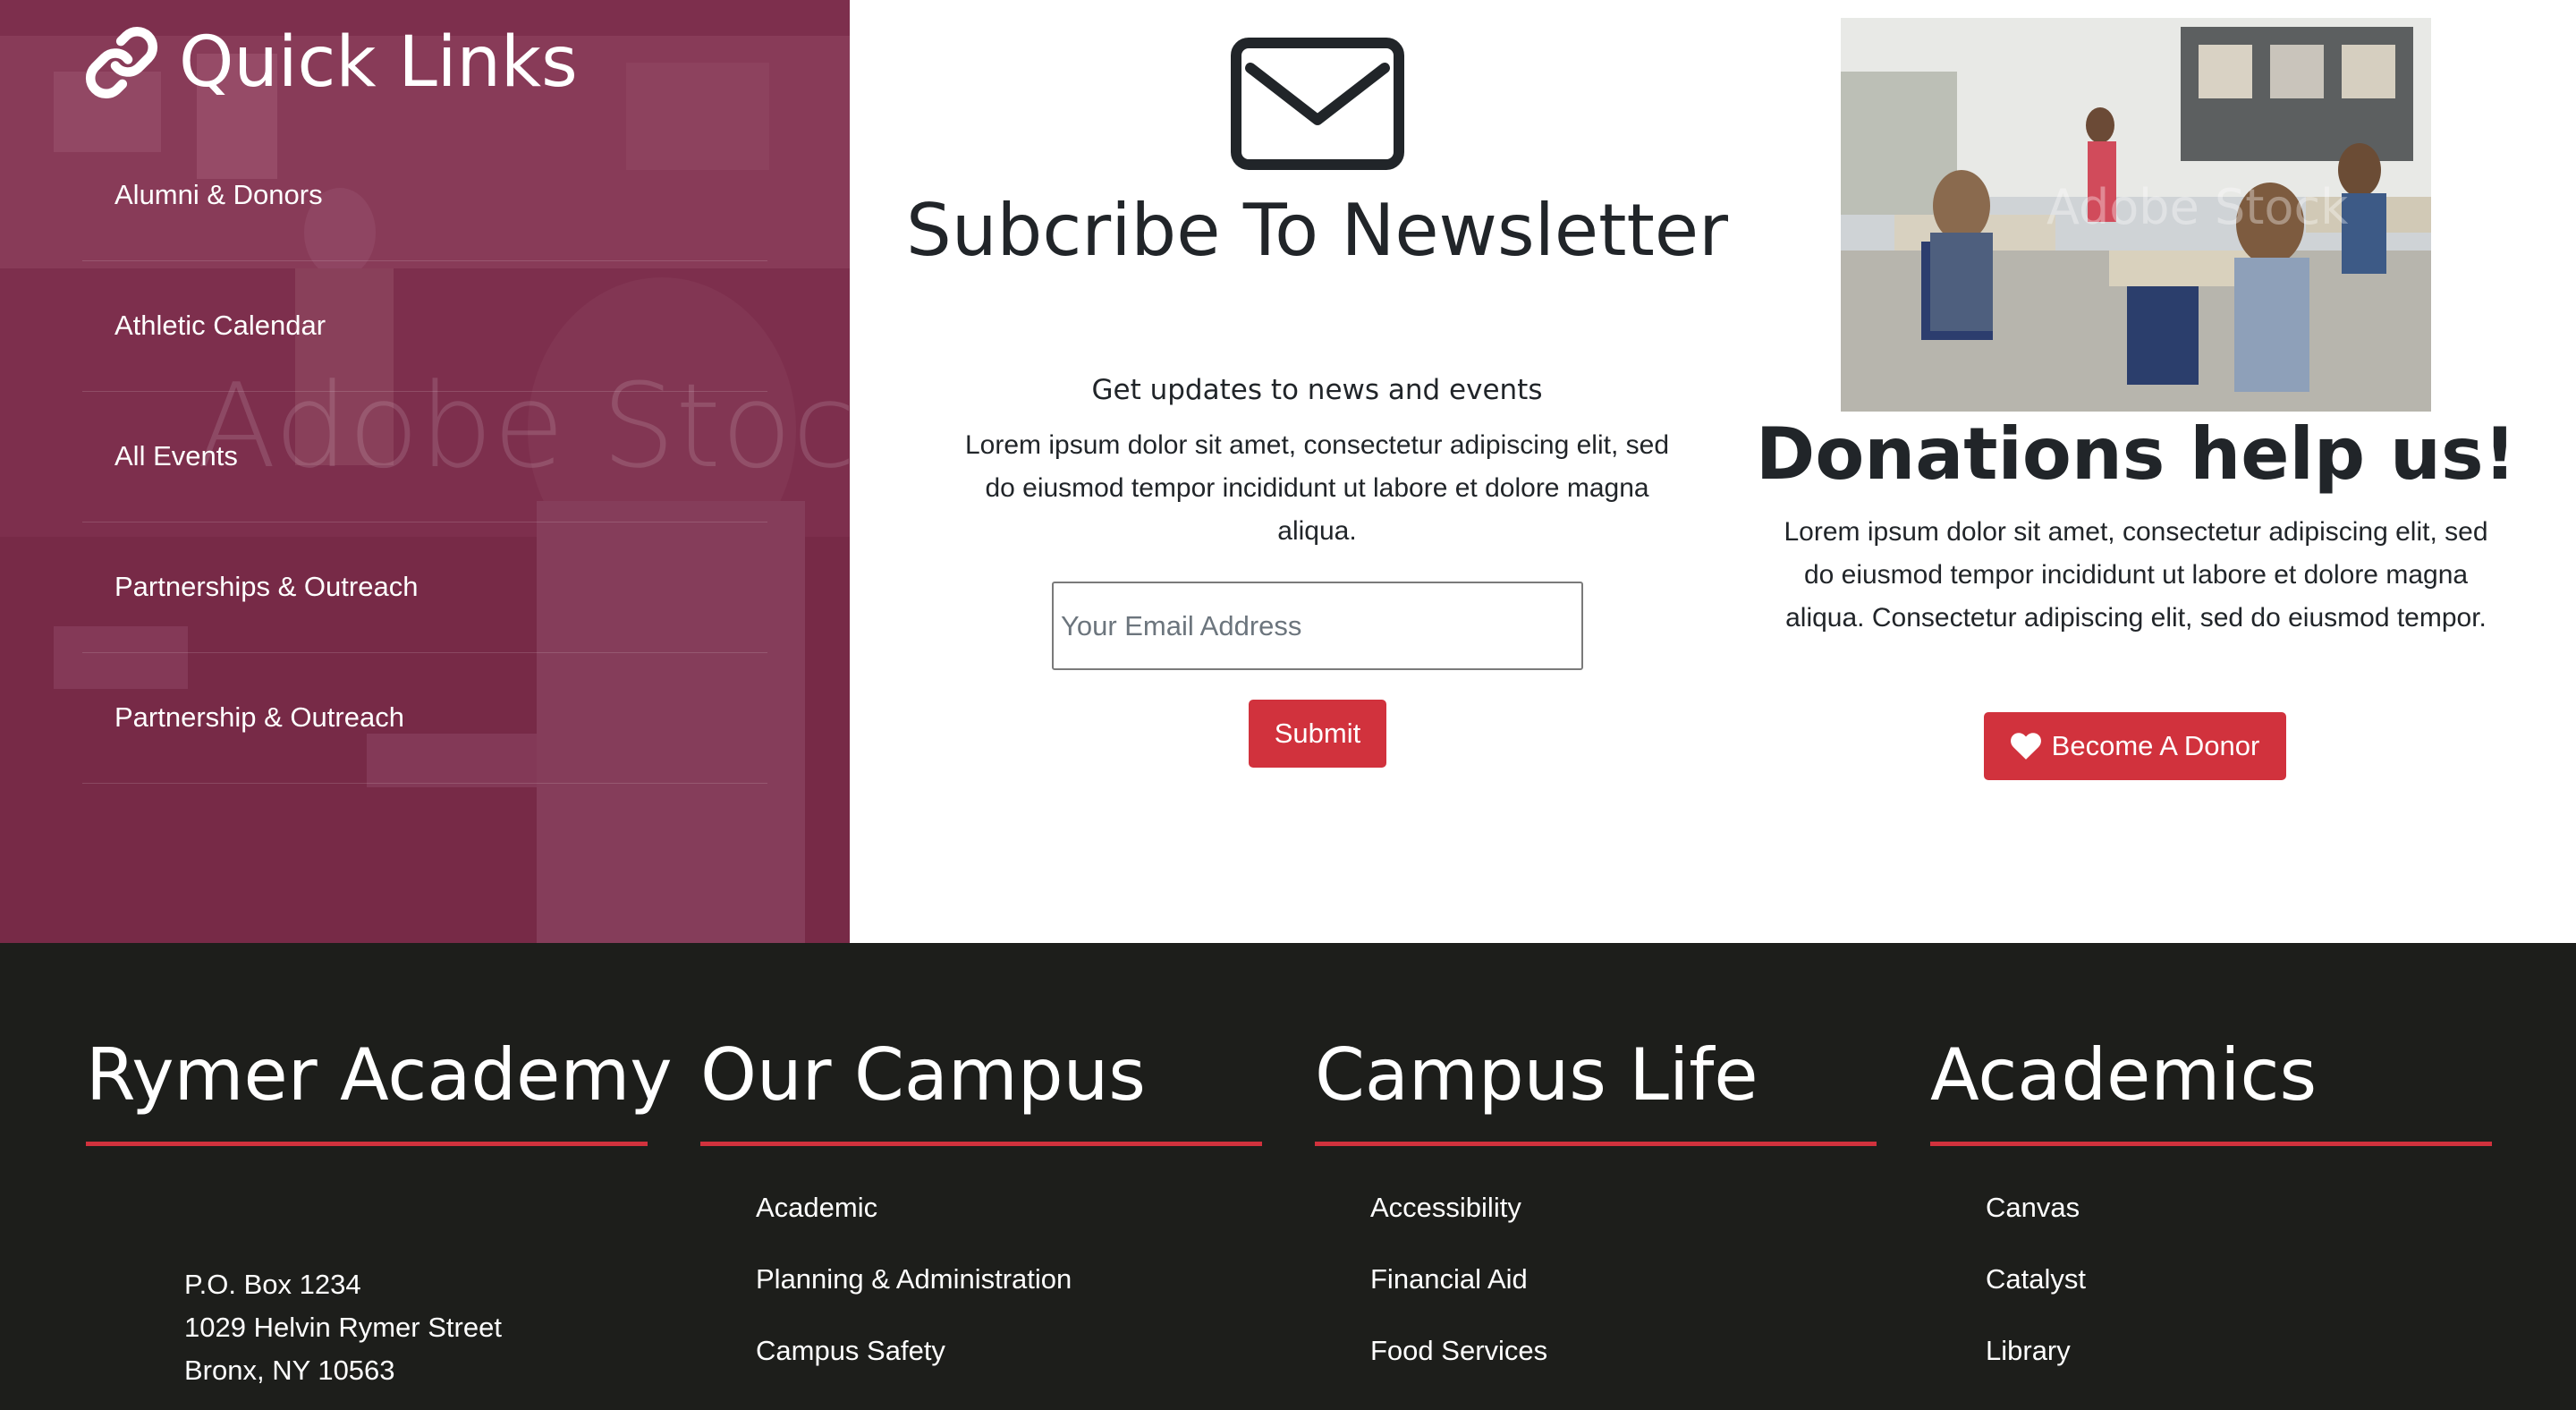 This screenshot has height=1410, width=2576. I want to click on newsletter-title: Subcribe To Newsletter, so click(1317, 231).